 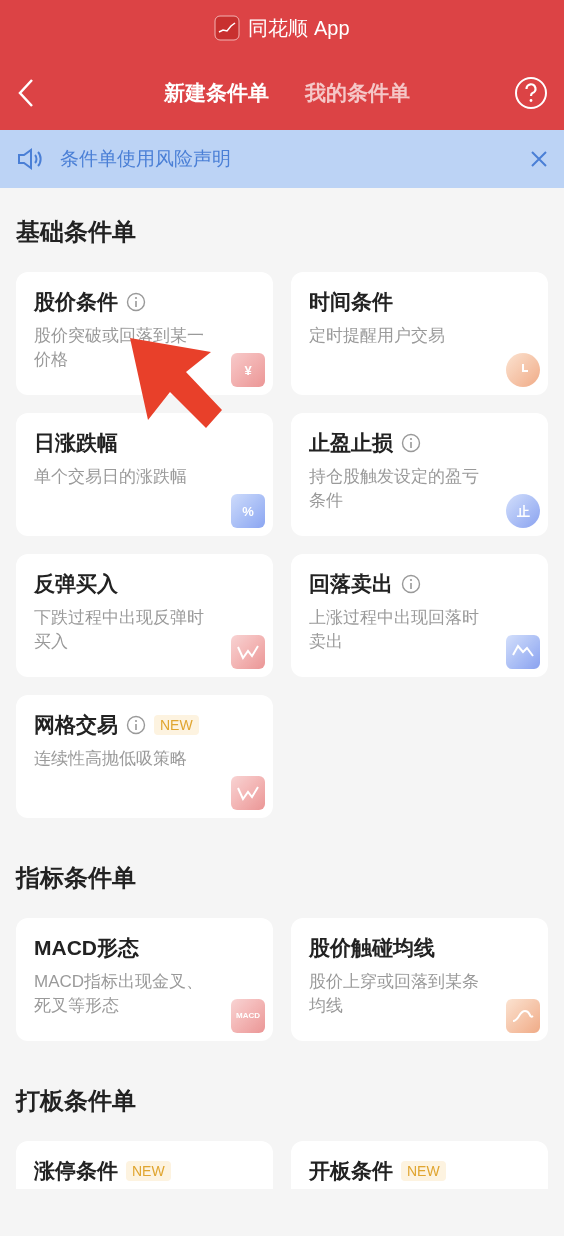 I want to click on card-description: 上涨过程中出现回落时卖出, so click(x=394, y=630).